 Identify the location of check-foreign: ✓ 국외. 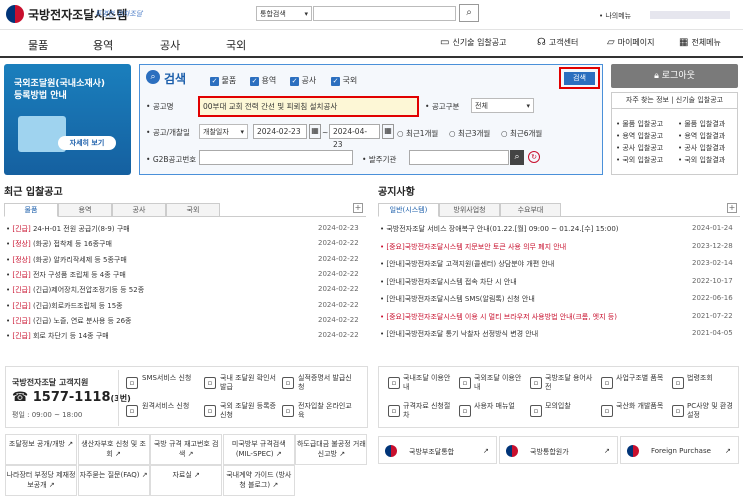
(344, 80).